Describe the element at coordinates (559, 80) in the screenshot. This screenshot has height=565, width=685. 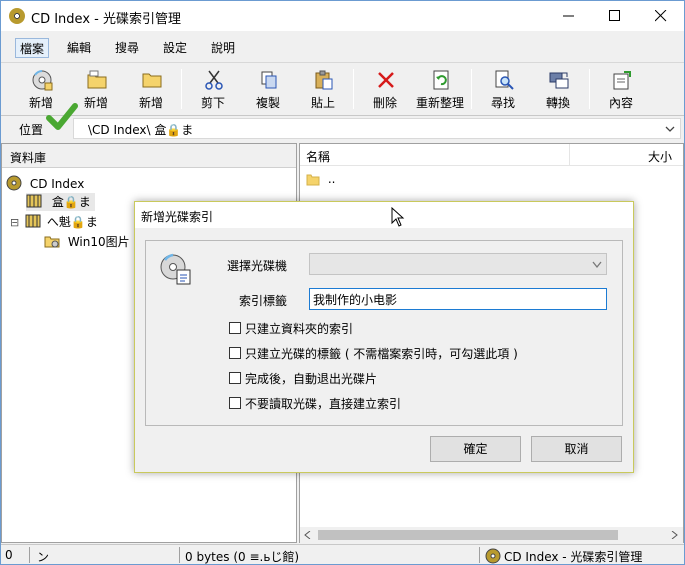
I see `convert-icon` at that location.